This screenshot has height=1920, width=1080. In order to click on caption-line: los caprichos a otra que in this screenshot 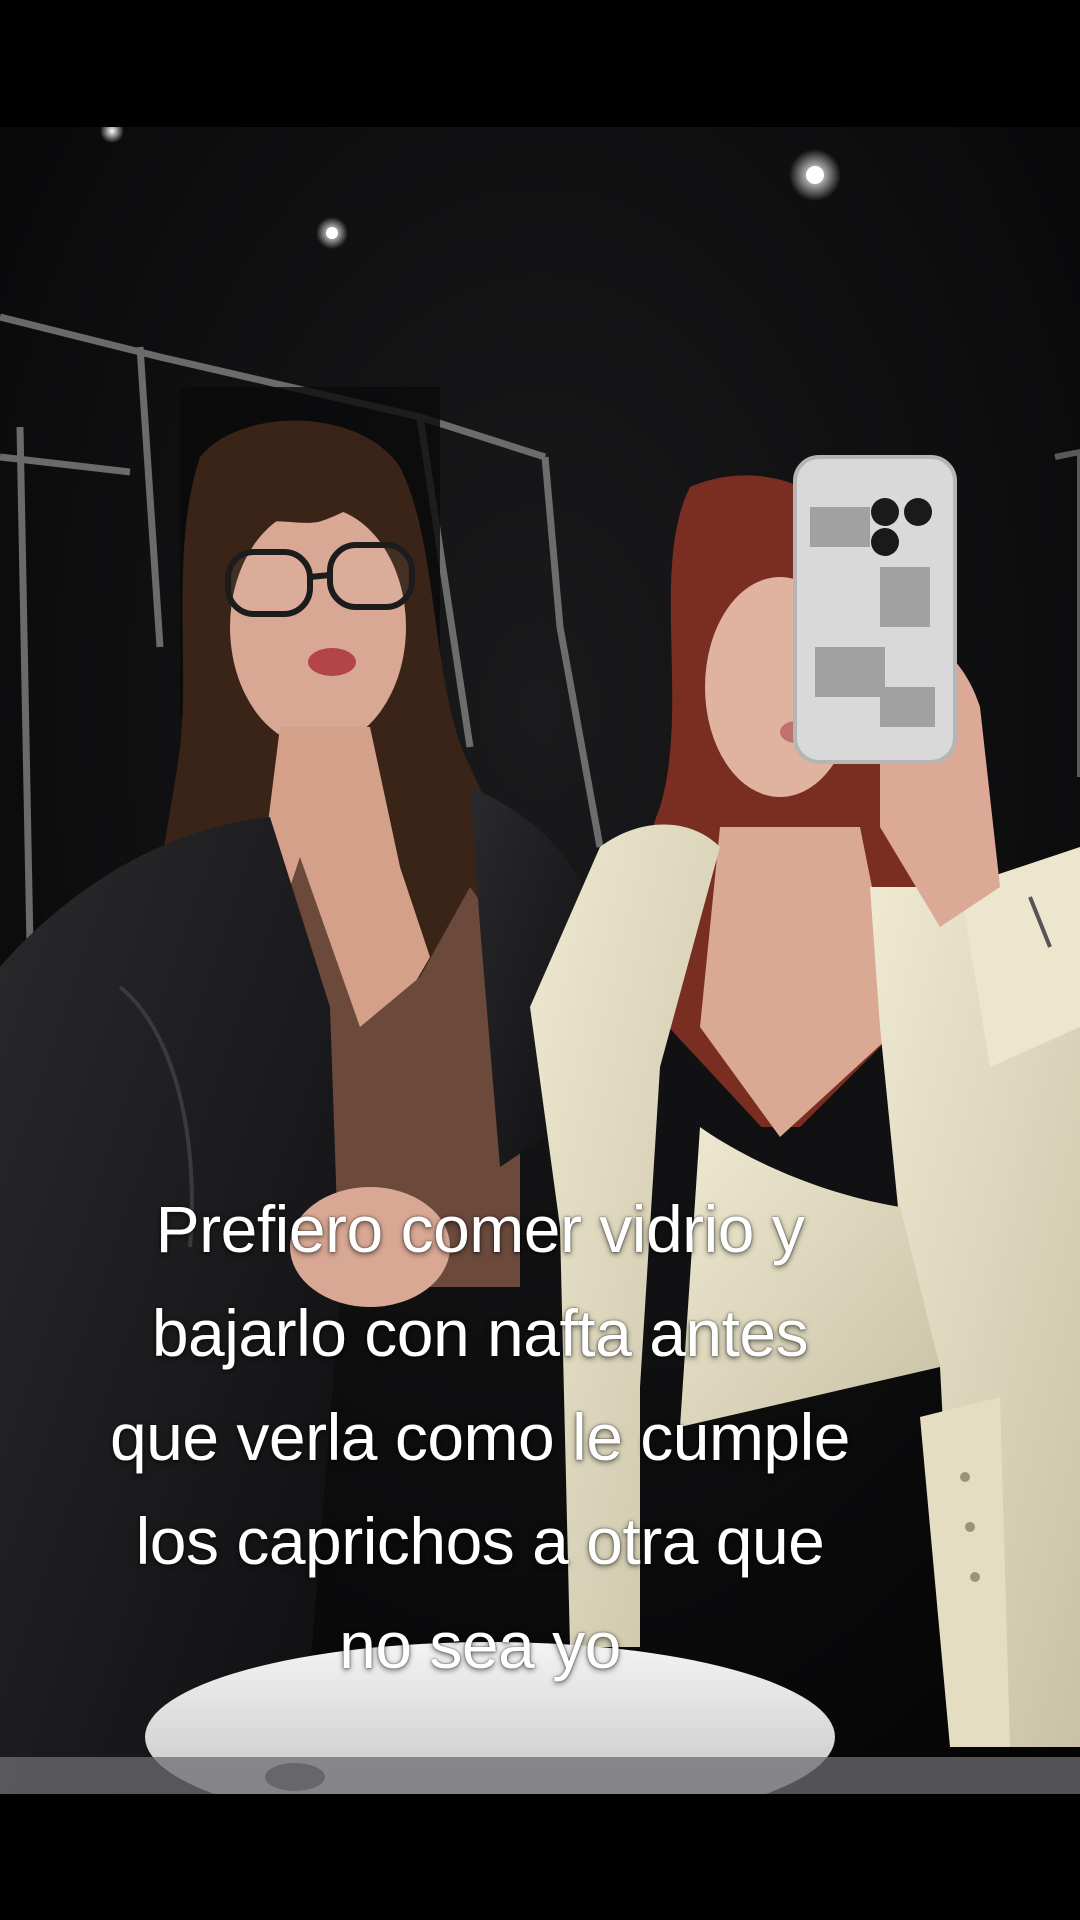, I will do `click(480, 1541)`.